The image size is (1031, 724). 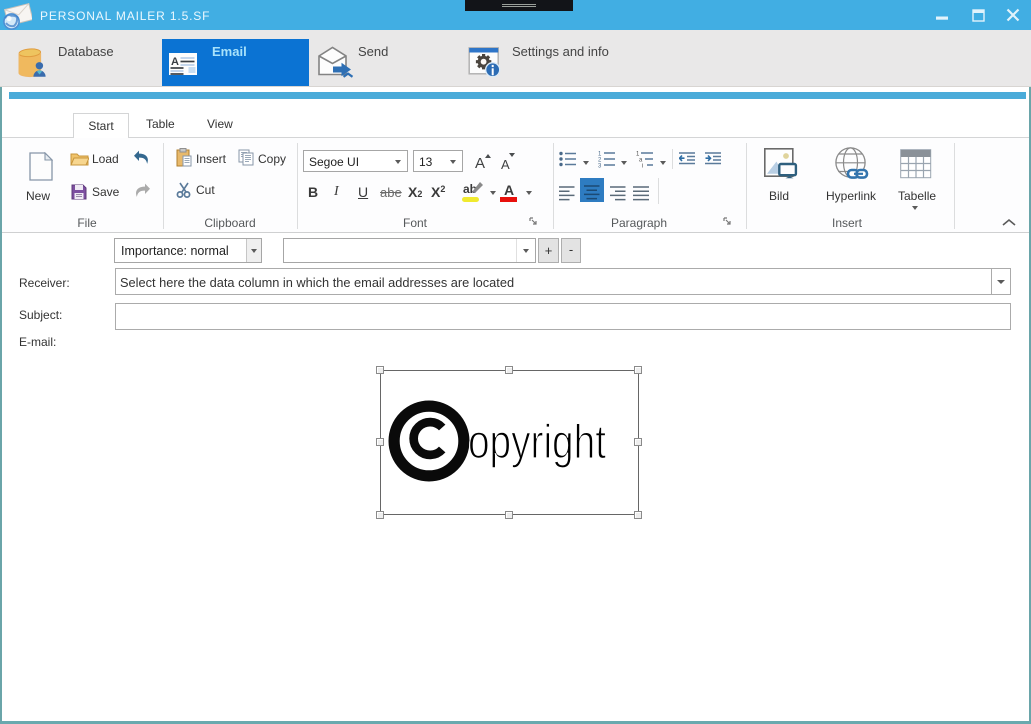 I want to click on svg-text: A, so click(x=175, y=62).